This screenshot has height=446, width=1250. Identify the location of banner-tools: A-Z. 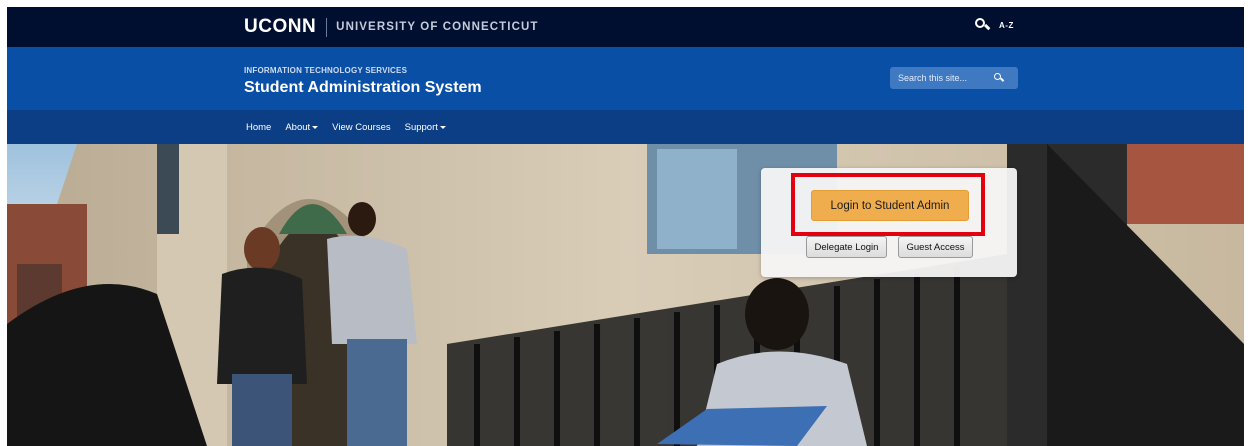
(994, 25).